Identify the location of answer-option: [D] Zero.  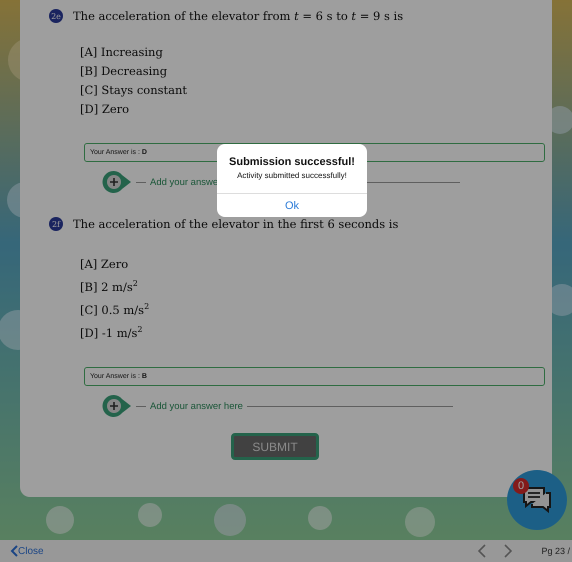
(105, 109).